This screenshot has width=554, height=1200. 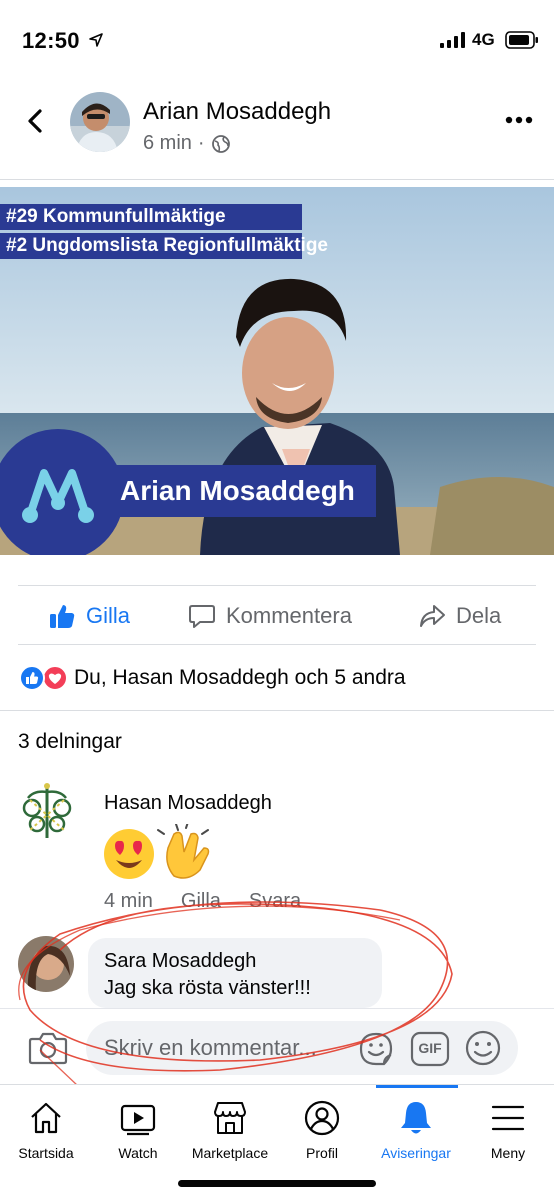 What do you see at coordinates (202, 616) in the screenshot?
I see `comment-bubble-icon` at bounding box center [202, 616].